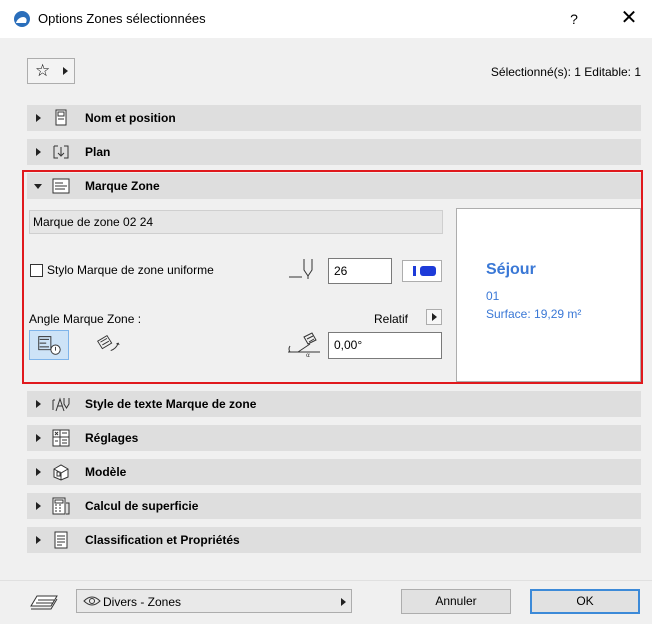  Describe the element at coordinates (61, 186) in the screenshot. I see `zone-stamp-icon` at that location.